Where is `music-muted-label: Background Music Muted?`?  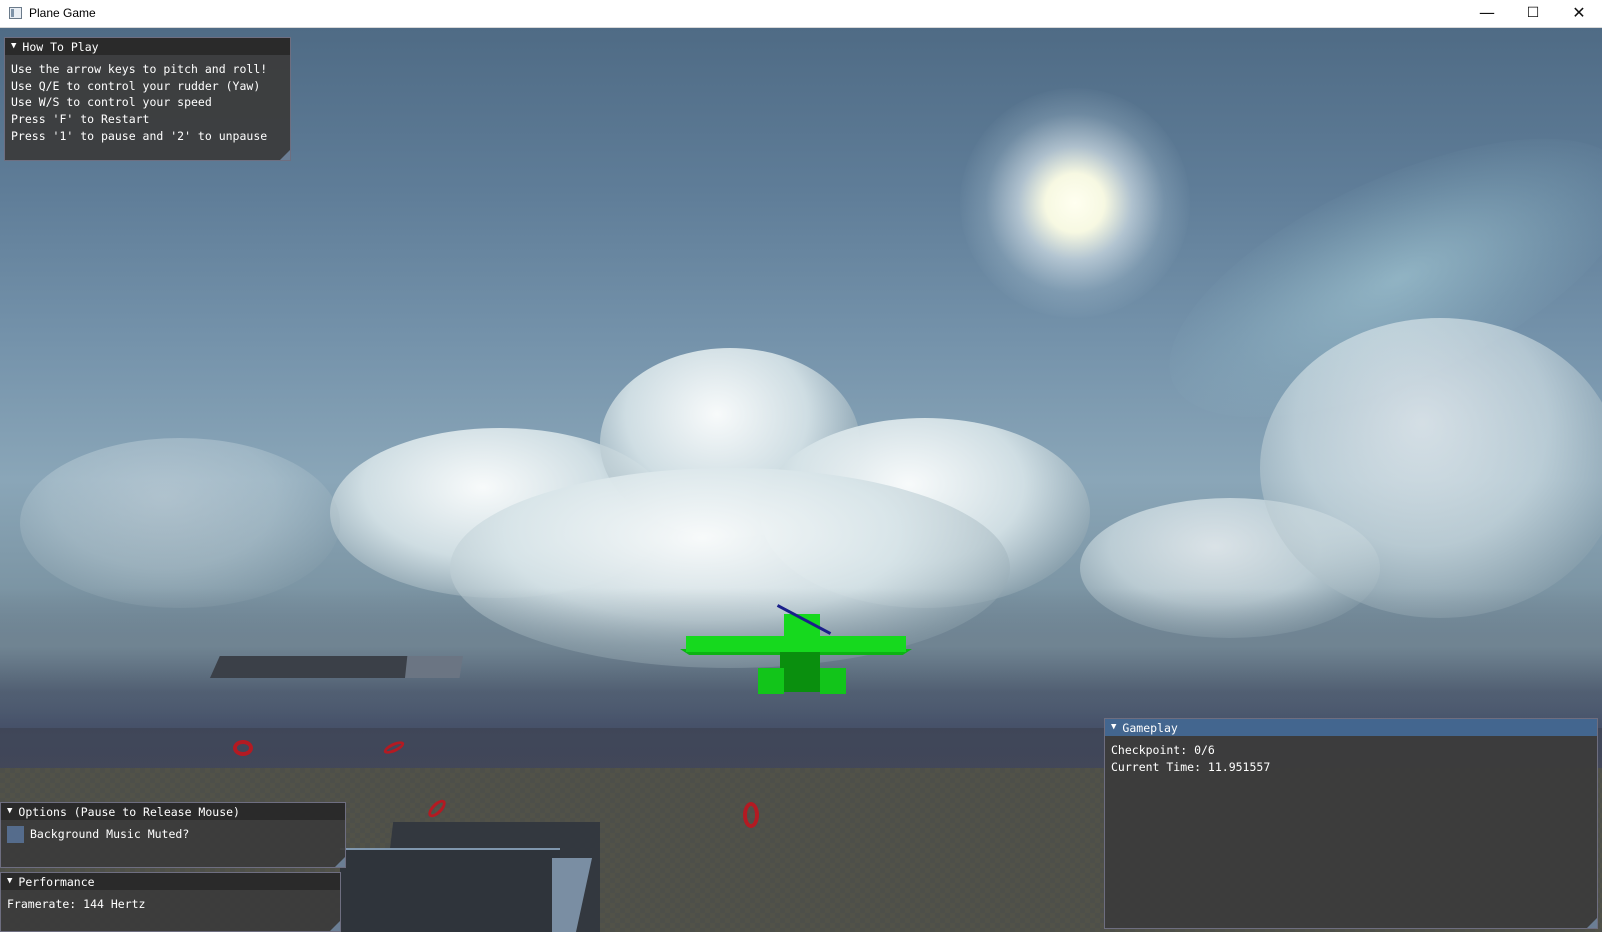 music-muted-label: Background Music Muted? is located at coordinates (110, 834).